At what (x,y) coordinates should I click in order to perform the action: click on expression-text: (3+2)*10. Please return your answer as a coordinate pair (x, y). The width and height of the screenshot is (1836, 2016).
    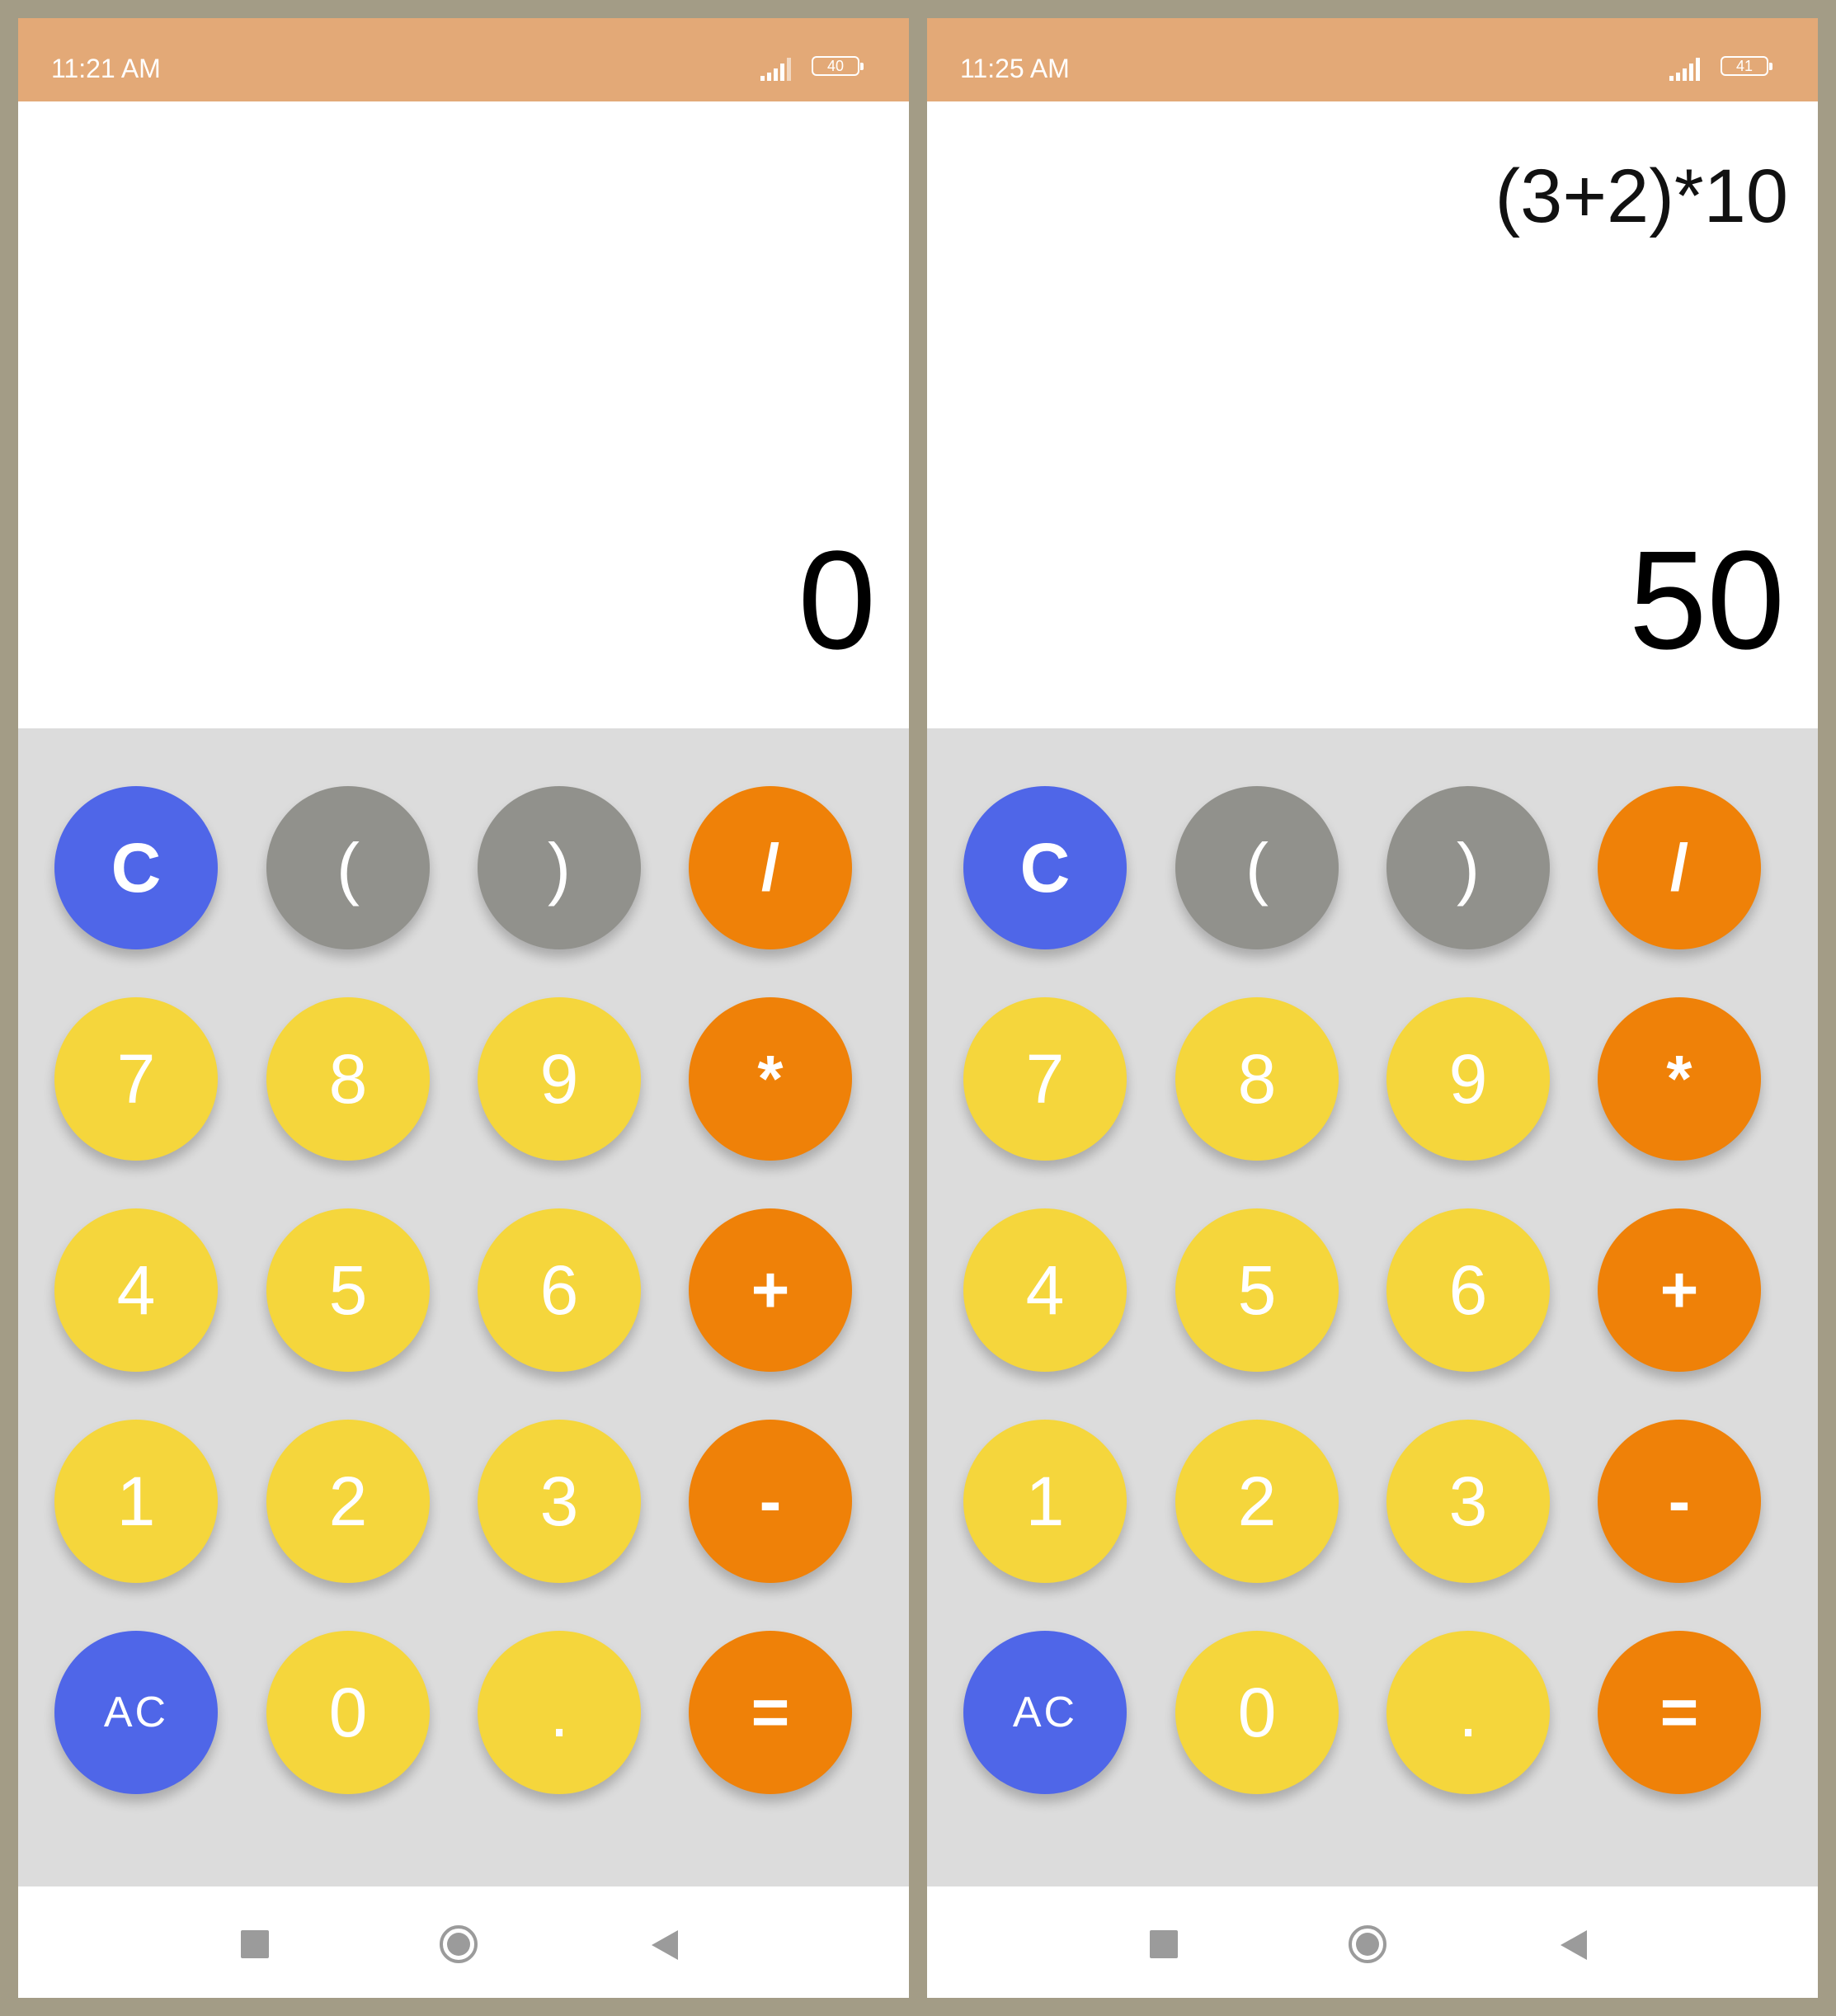
    Looking at the image, I should click on (1641, 196).